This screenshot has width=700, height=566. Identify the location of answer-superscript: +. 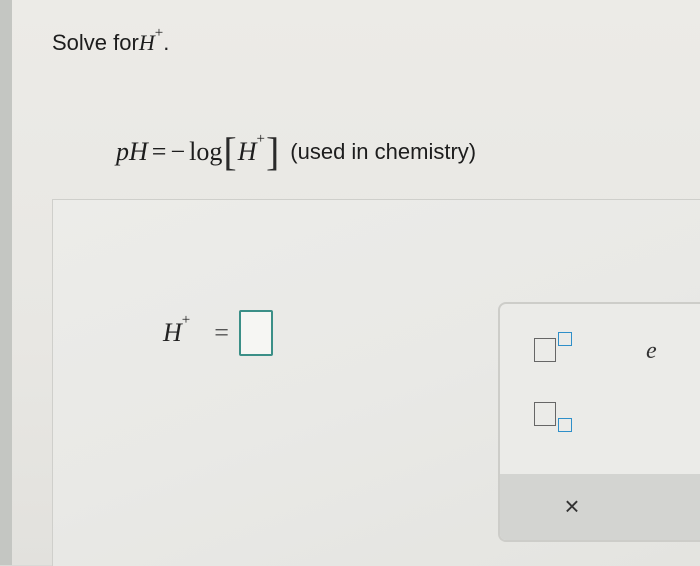
(186, 319).